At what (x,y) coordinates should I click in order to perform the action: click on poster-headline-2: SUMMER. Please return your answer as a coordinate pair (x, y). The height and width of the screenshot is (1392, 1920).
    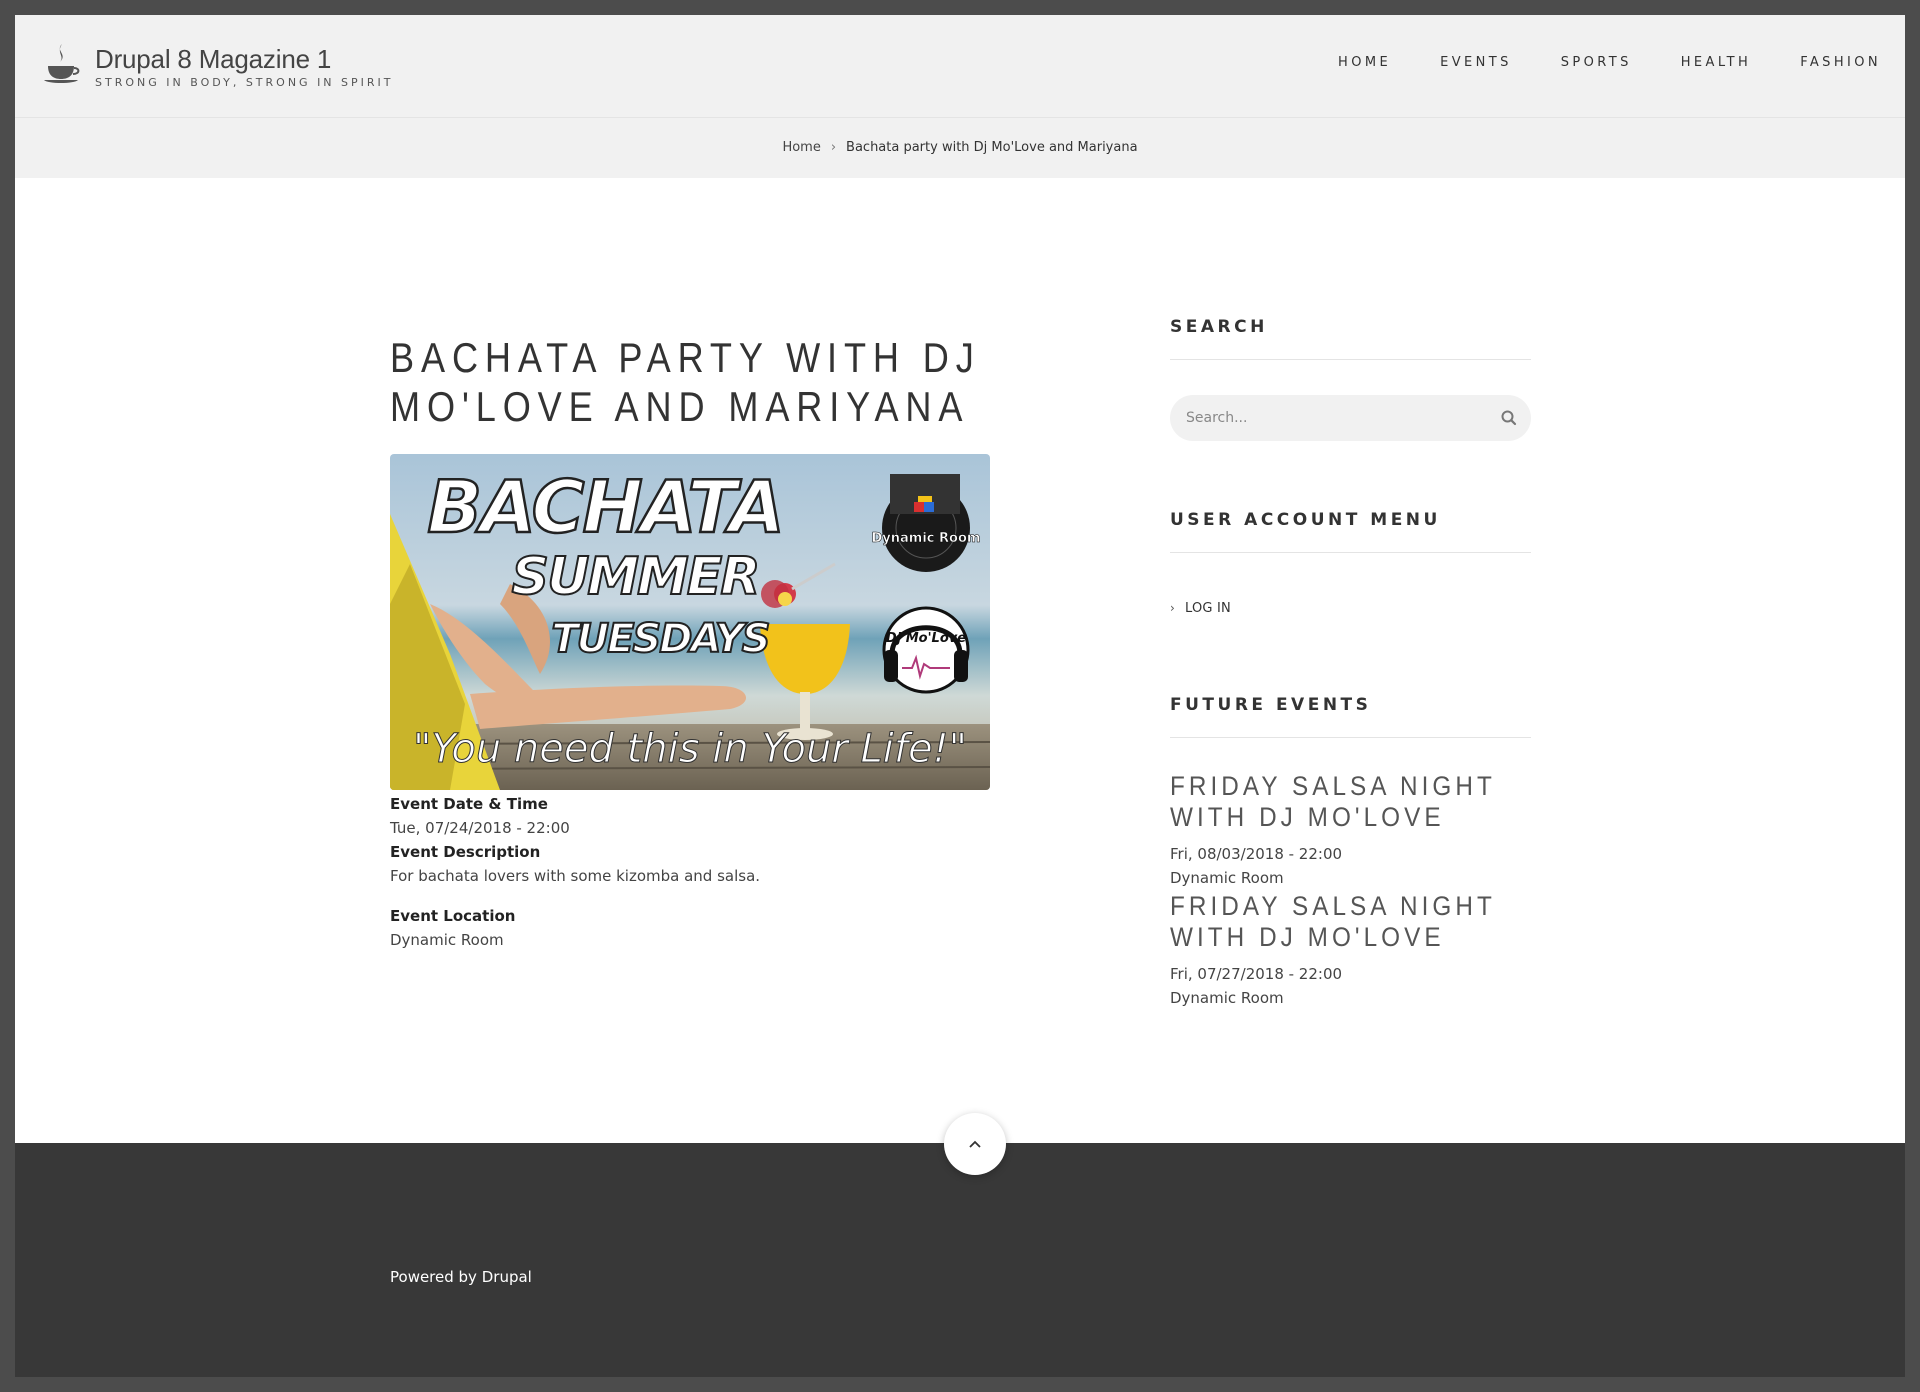
    Looking at the image, I should click on (635, 577).